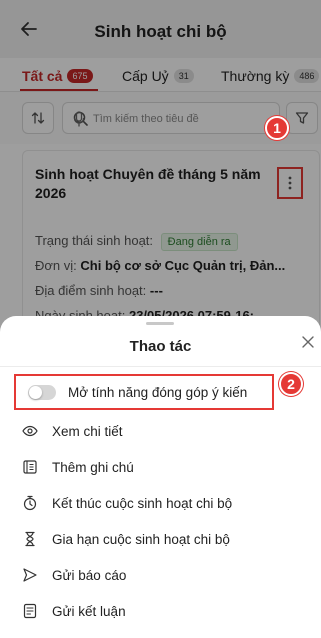 This screenshot has width=321, height=638. I want to click on action-end-meeting: Kết thúc cuộc sinh hoạt chi bộ, so click(127, 503).